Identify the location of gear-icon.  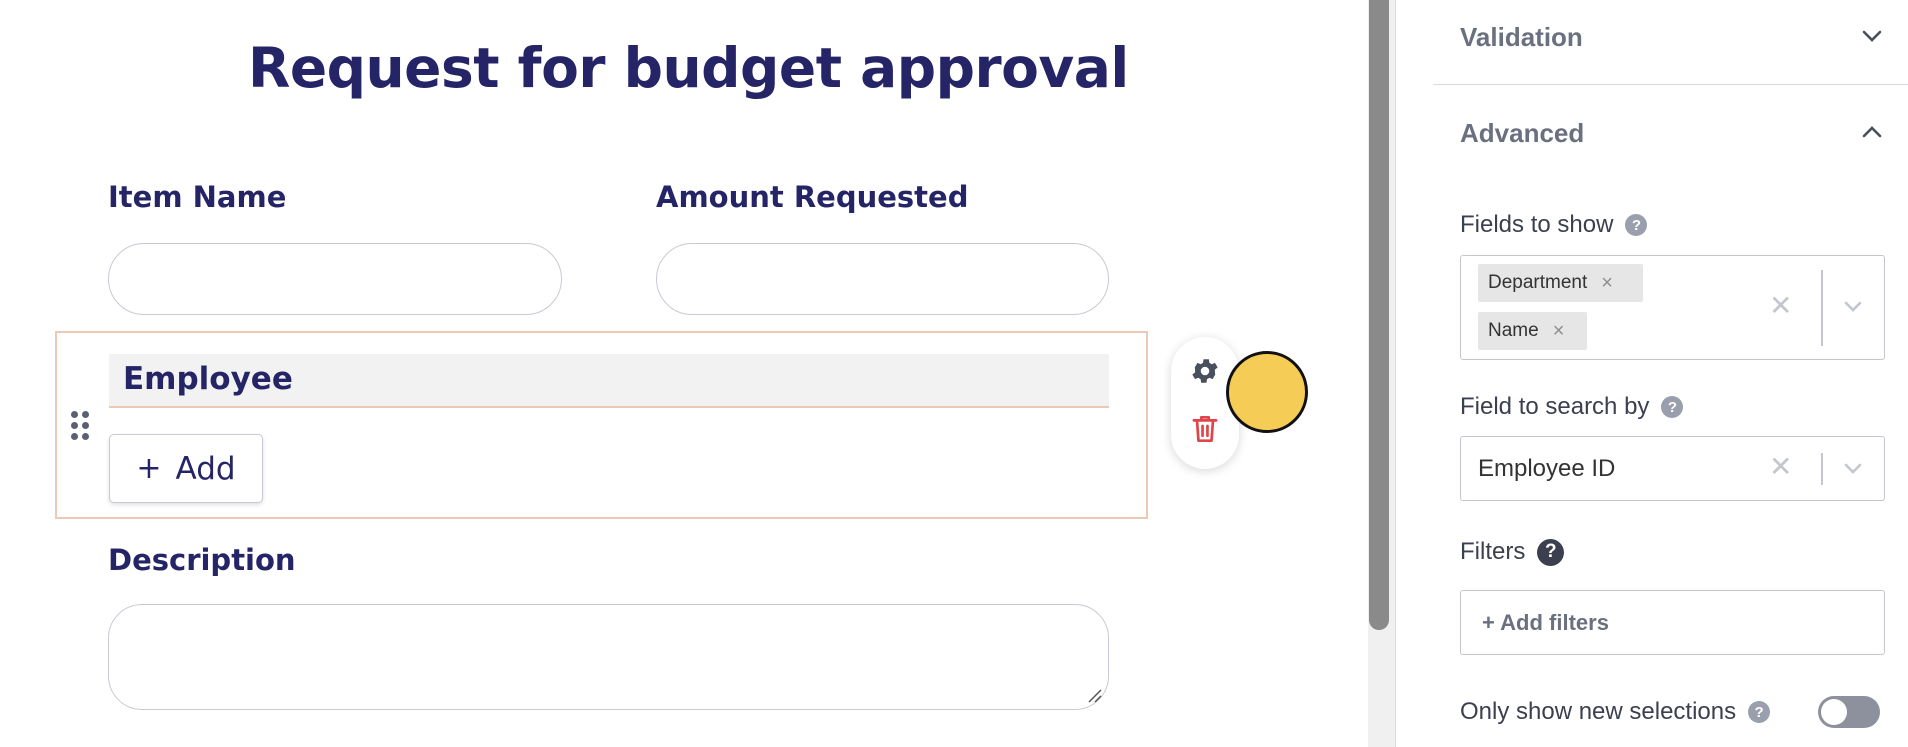
(1205, 371).